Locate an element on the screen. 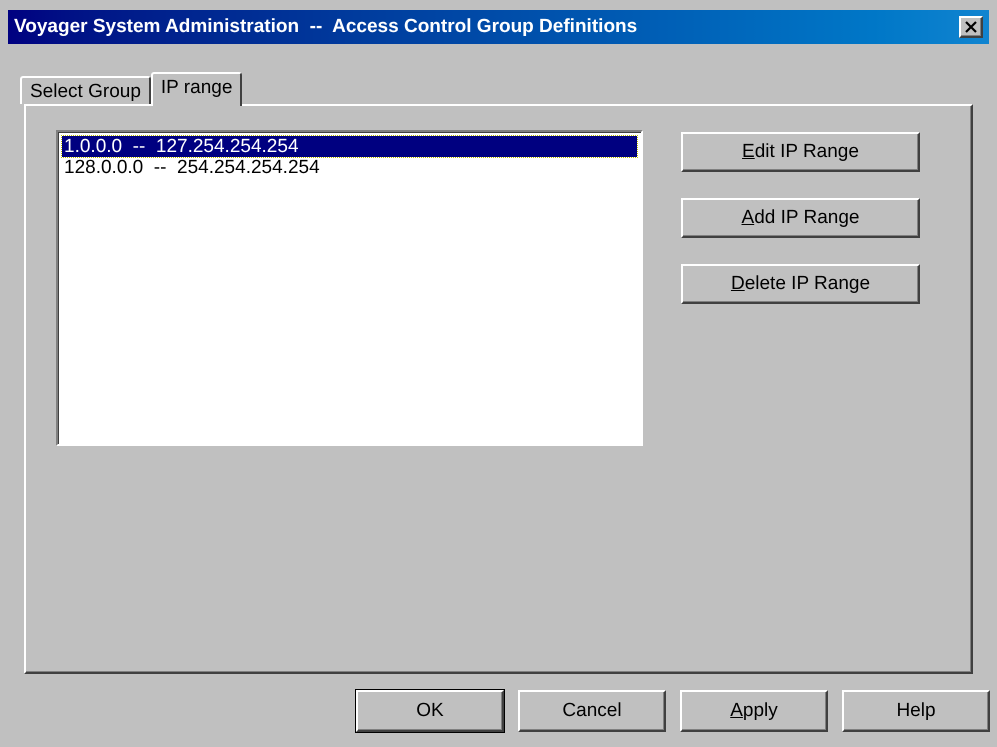  list-item: 1.0.0.0 -- 127.254.254.254 is located at coordinates (349, 146).